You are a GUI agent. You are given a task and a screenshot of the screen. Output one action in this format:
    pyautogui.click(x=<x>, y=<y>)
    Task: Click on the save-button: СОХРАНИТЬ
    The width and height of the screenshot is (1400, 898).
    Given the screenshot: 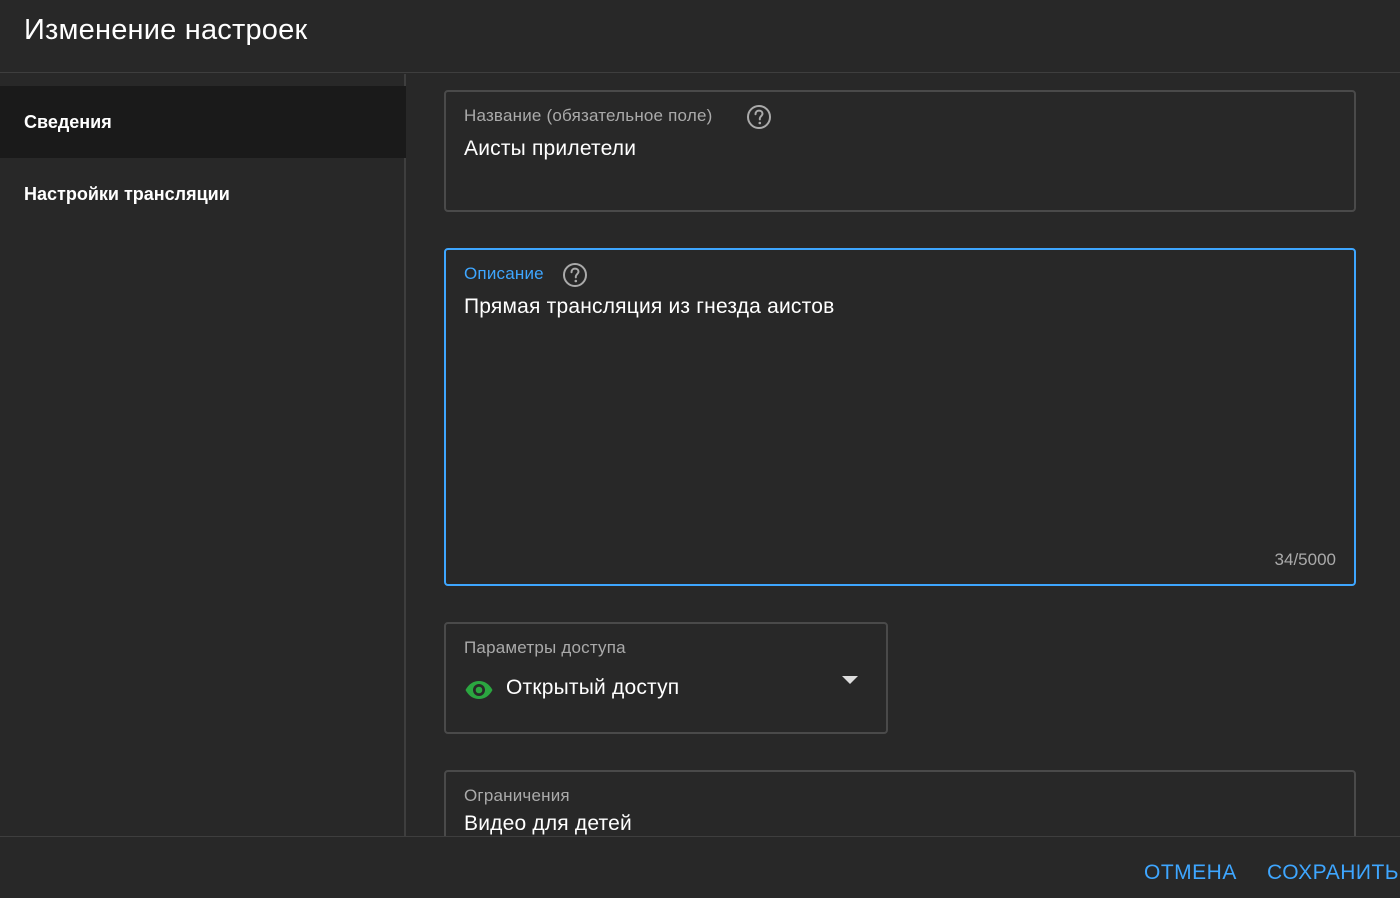 What is the action you would take?
    pyautogui.click(x=1333, y=873)
    